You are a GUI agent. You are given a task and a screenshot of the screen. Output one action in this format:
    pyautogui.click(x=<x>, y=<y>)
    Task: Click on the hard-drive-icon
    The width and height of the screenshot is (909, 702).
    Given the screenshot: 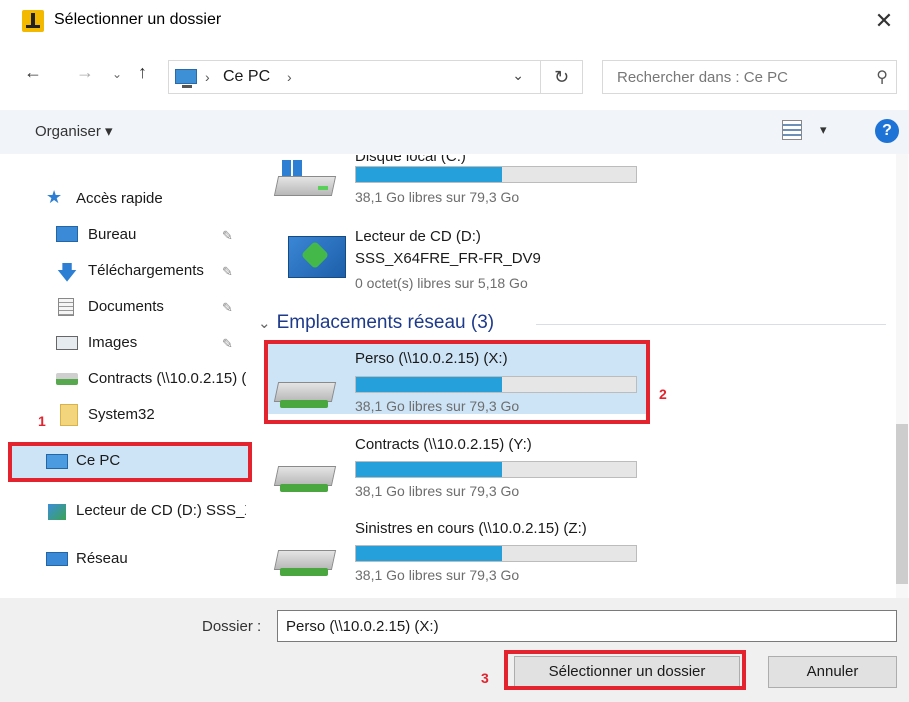 What is the action you would take?
    pyautogui.click(x=305, y=181)
    